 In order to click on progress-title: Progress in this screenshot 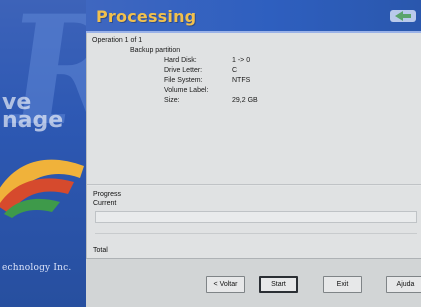, I will do `click(107, 194)`.